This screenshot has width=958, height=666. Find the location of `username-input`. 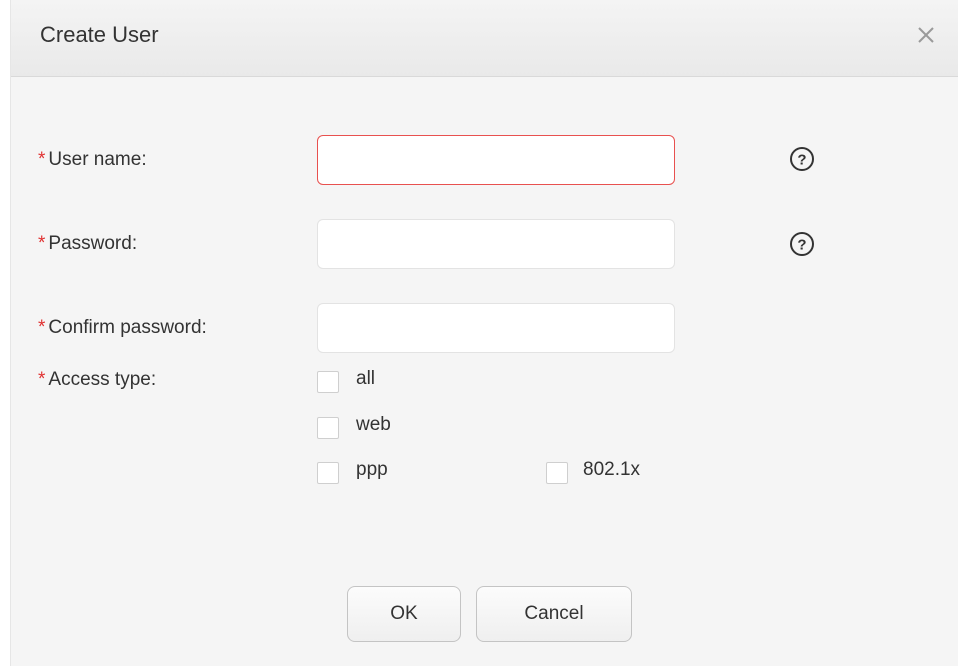

username-input is located at coordinates (496, 160).